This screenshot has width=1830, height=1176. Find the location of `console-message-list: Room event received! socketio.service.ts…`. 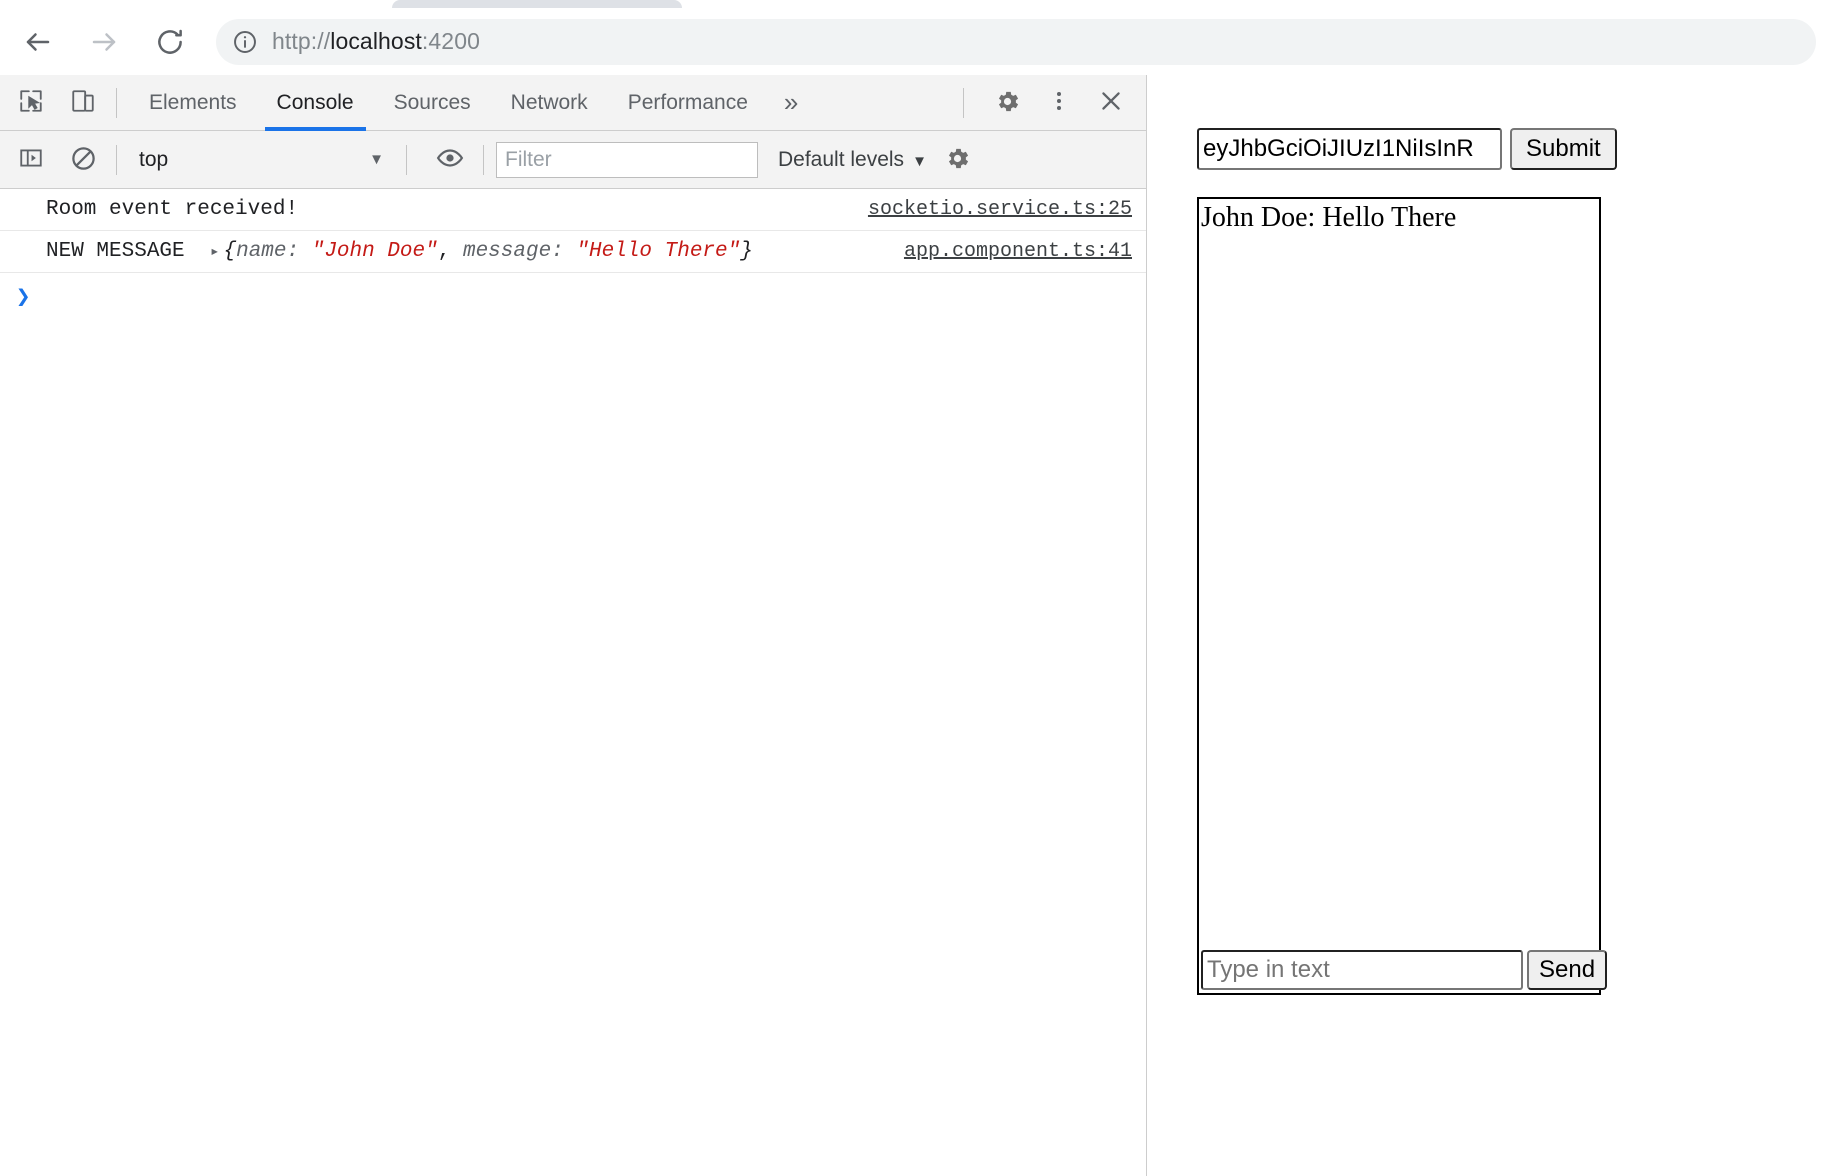

console-message-list: Room event received! socketio.service.ts… is located at coordinates (573, 255).